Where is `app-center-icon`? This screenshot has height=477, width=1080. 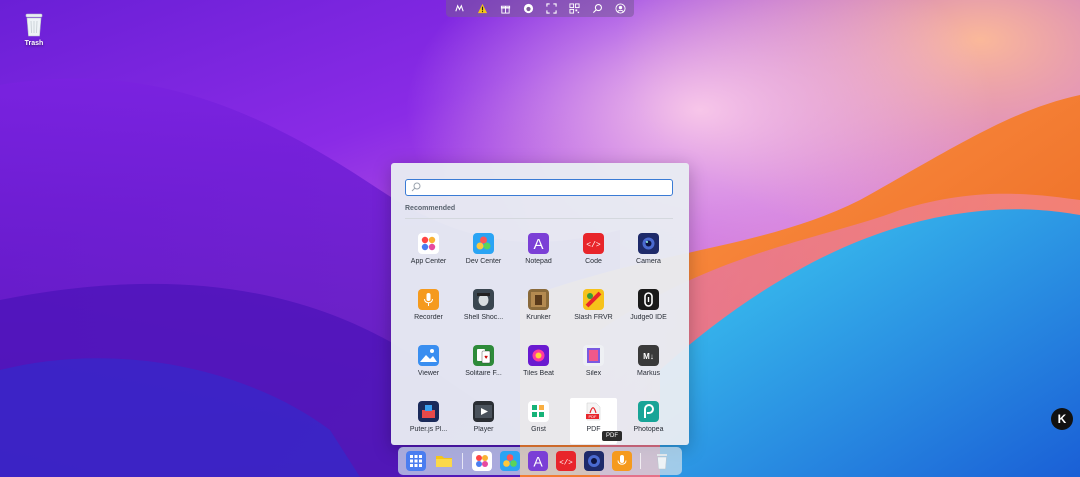
app-center-icon is located at coordinates (482, 461).